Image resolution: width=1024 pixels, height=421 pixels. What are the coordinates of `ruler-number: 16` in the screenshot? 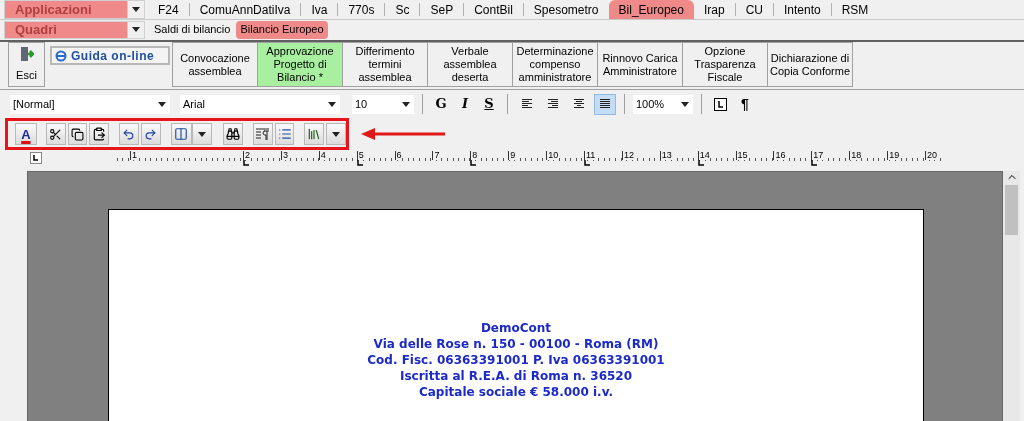 It's located at (779, 155).